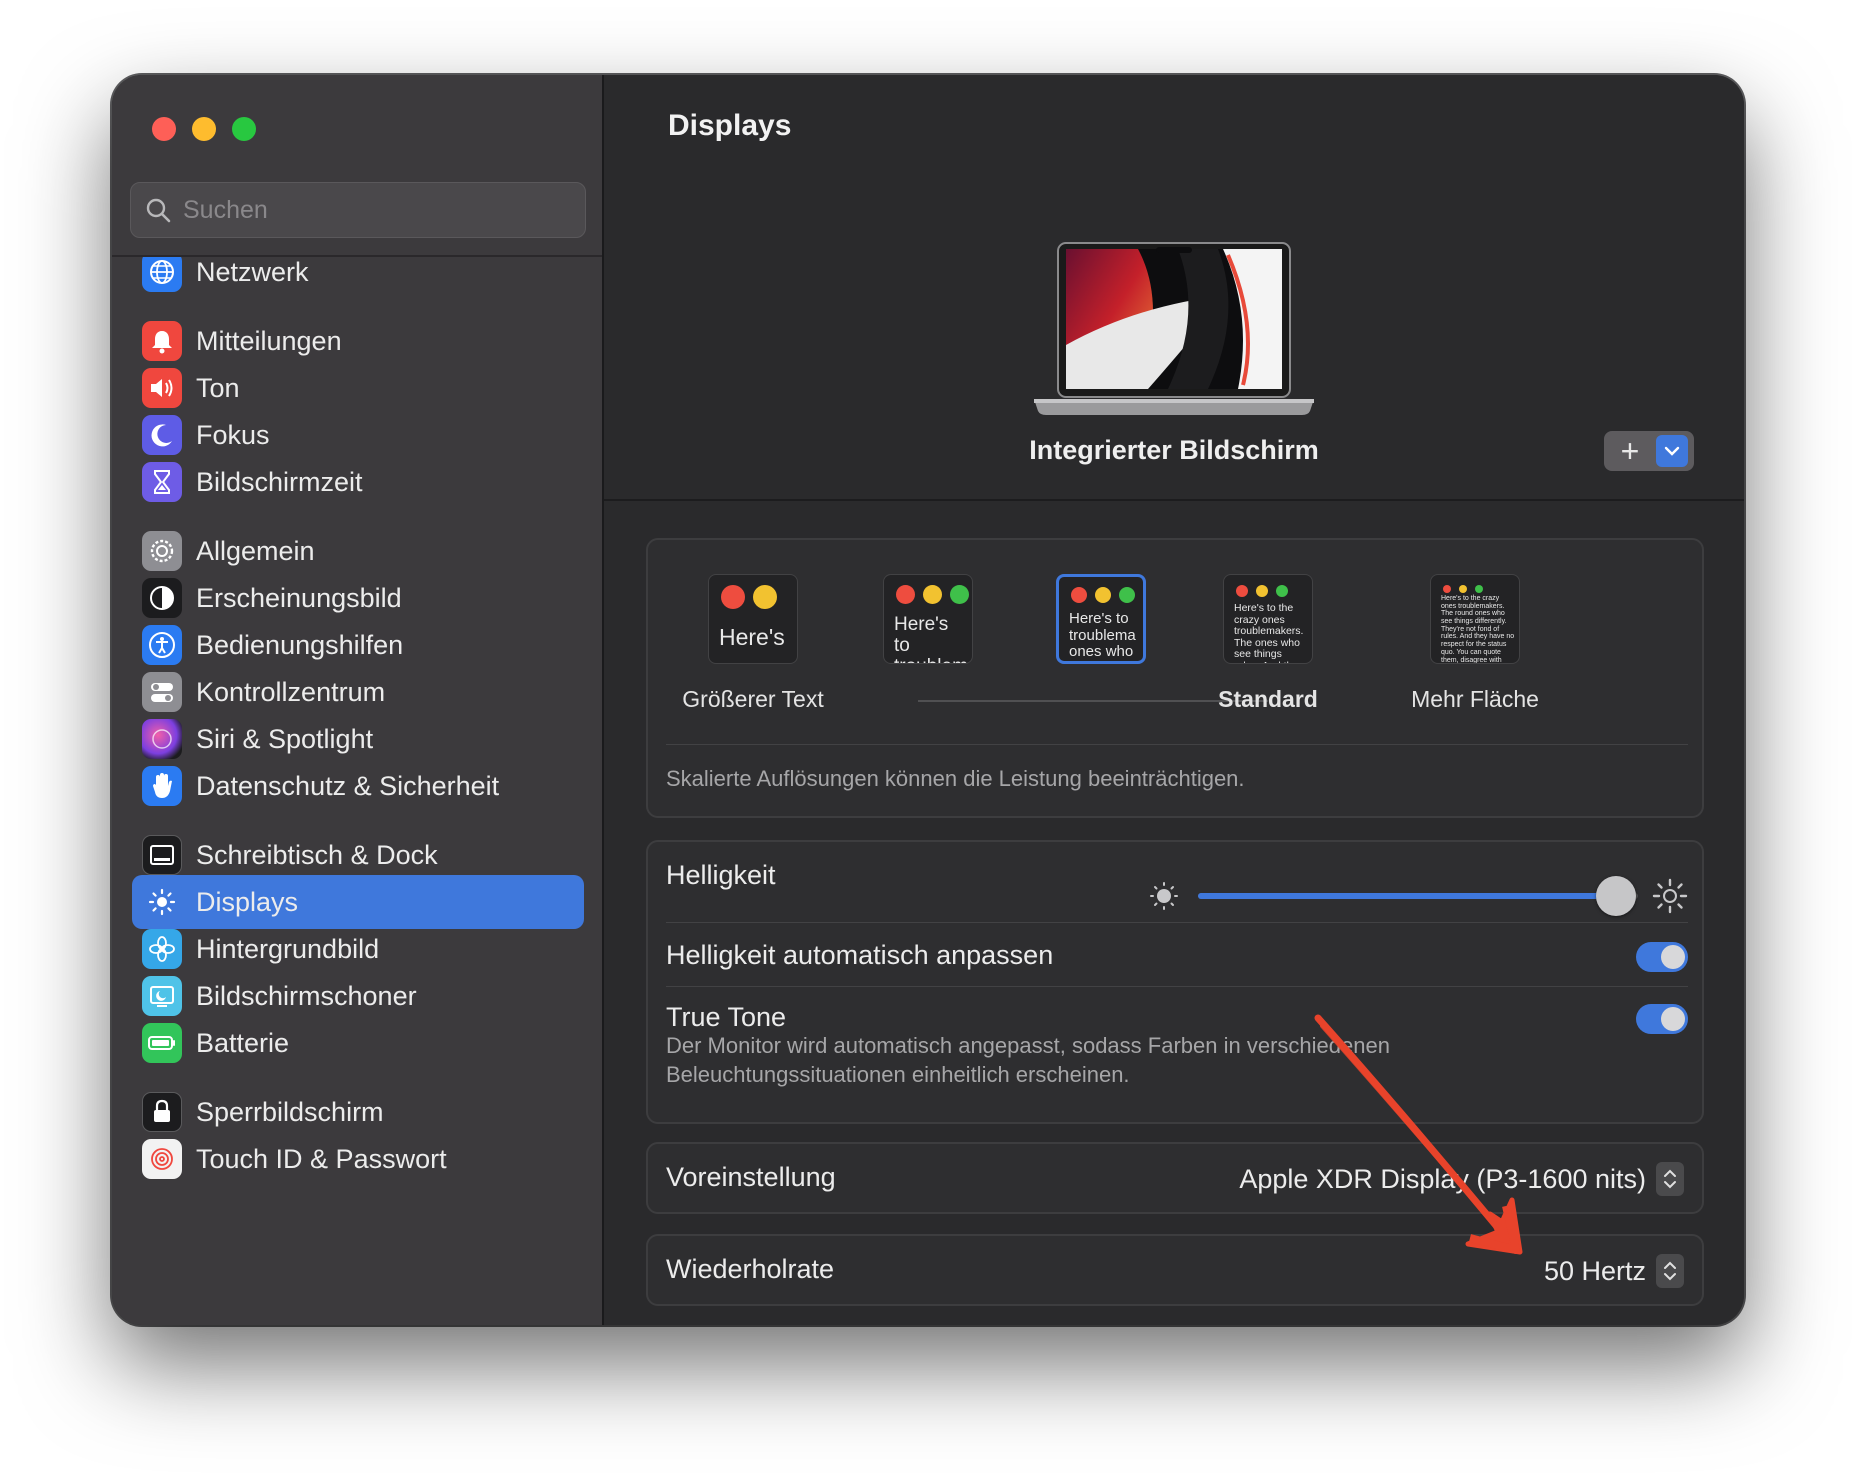 The height and width of the screenshot is (1474, 1856). What do you see at coordinates (306, 995) in the screenshot?
I see `sidebar-item-label: Bildschirmschoner` at bounding box center [306, 995].